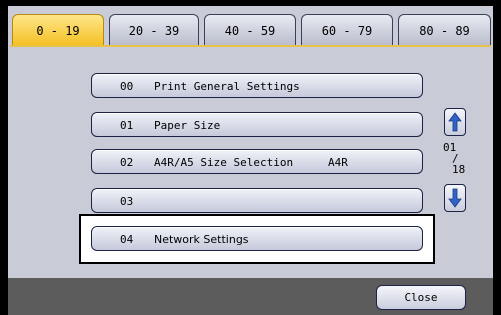  I want to click on frame-top, so click(250, 3).